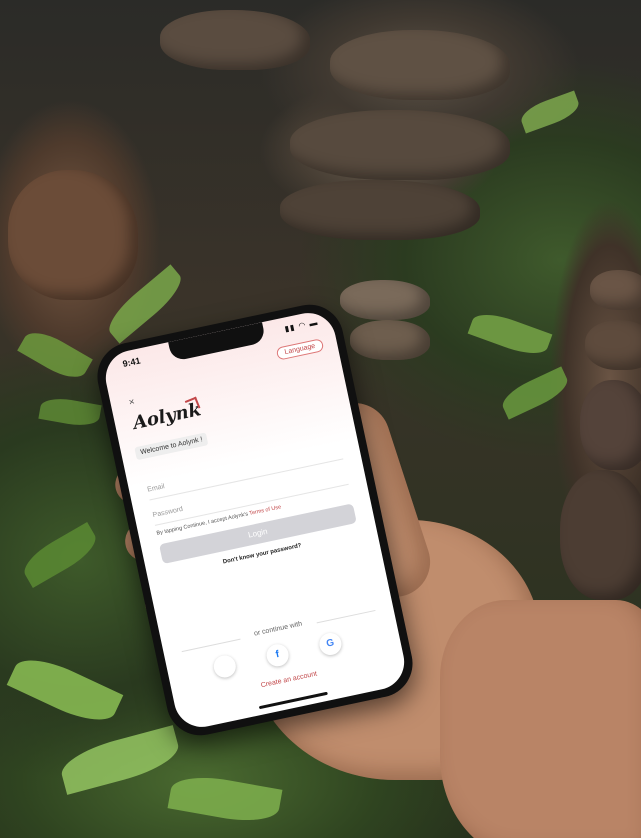 The height and width of the screenshot is (838, 641). What do you see at coordinates (131, 362) in the screenshot?
I see `status-time: 9:41` at bounding box center [131, 362].